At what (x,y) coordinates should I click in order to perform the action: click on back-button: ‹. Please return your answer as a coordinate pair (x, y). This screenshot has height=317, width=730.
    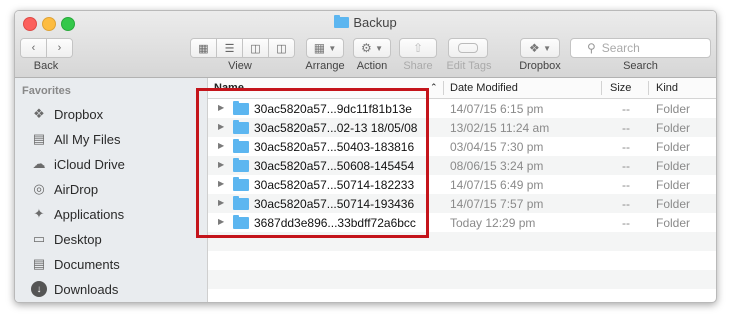
    Looking at the image, I should click on (34, 48).